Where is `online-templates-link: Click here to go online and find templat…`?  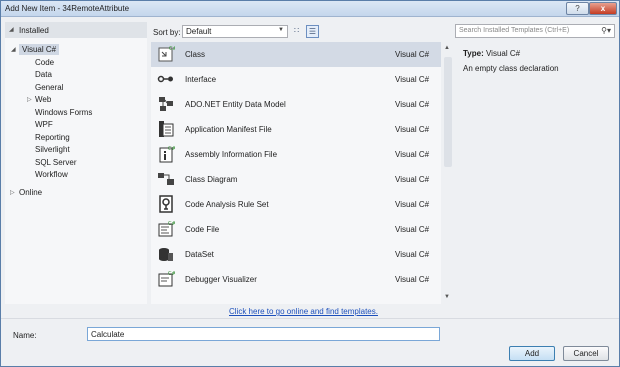 online-templates-link: Click here to go online and find templat… is located at coordinates (303, 311).